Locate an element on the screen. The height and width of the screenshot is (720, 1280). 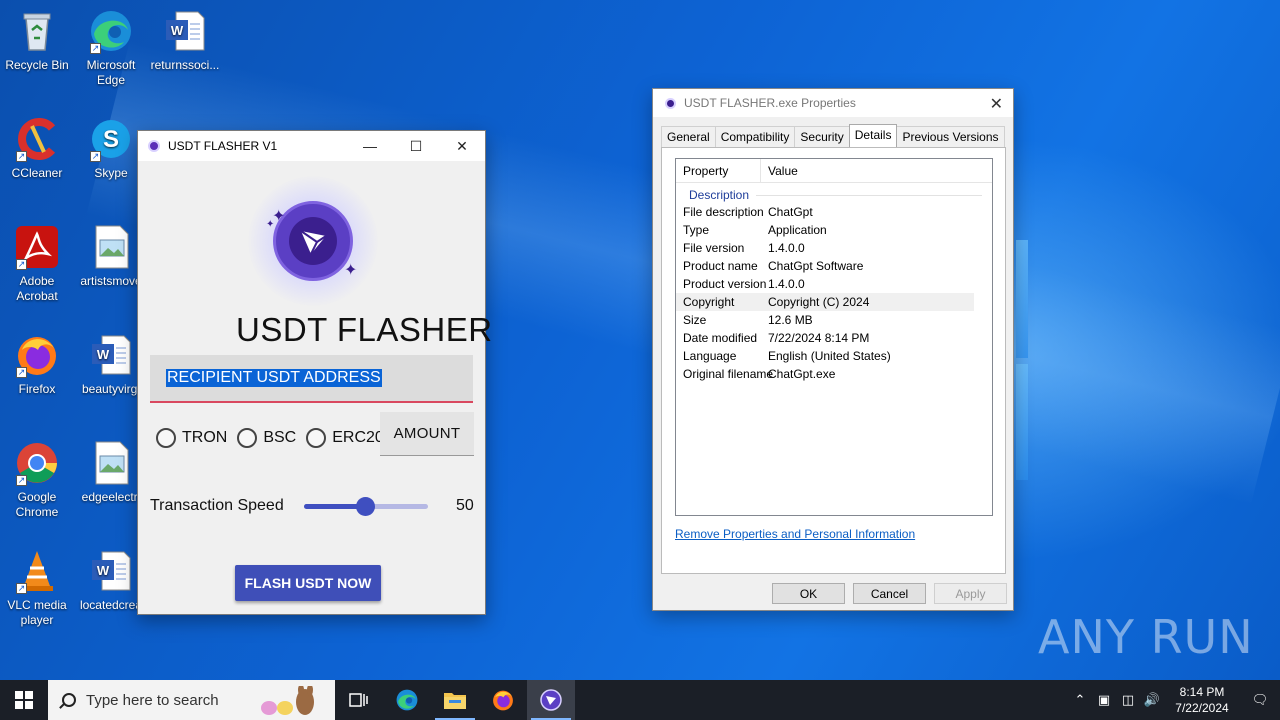
column-header-value: Value is located at coordinates (779, 171).